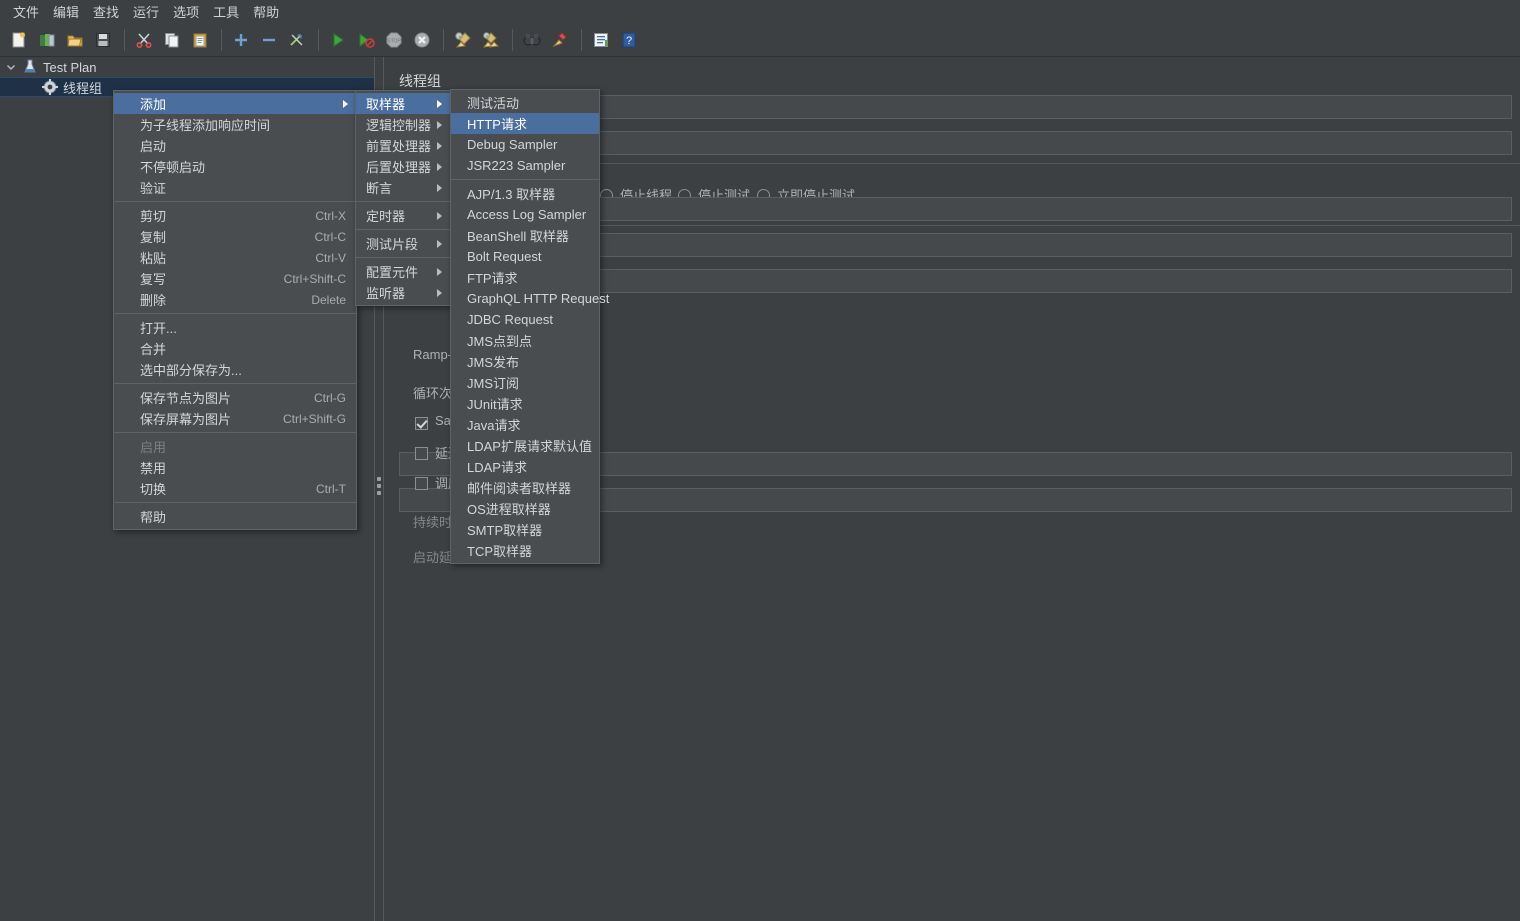 This screenshot has width=1520, height=921. I want to click on binoculars-search-icon, so click(532, 40).